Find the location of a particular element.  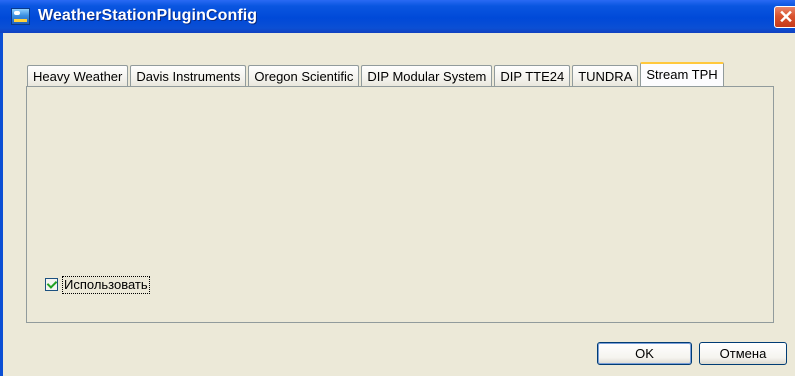

weather-station-app-icon is located at coordinates (20, 16).